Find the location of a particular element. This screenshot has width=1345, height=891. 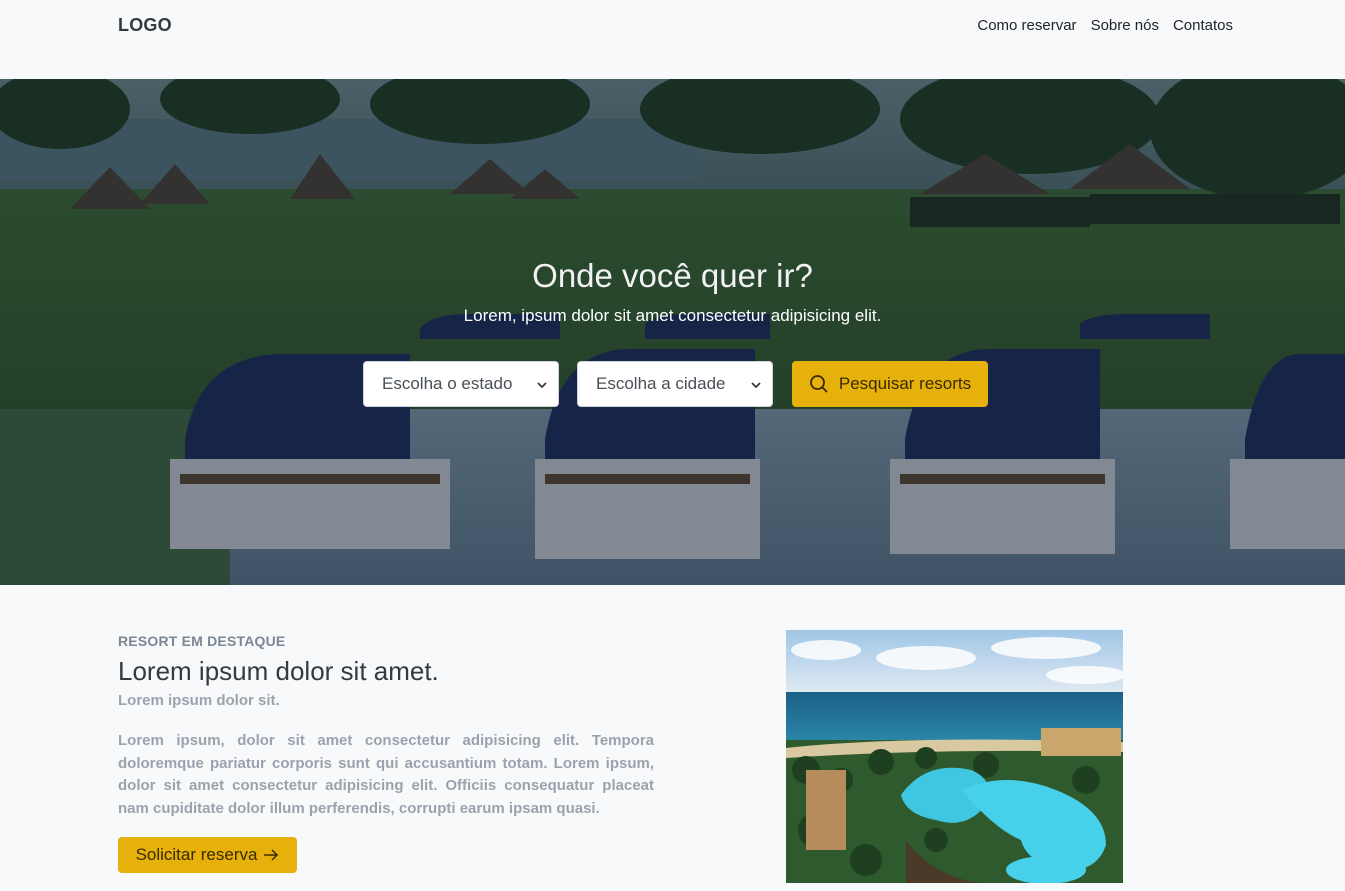

resort-aerial-illustration is located at coordinates (954, 756).